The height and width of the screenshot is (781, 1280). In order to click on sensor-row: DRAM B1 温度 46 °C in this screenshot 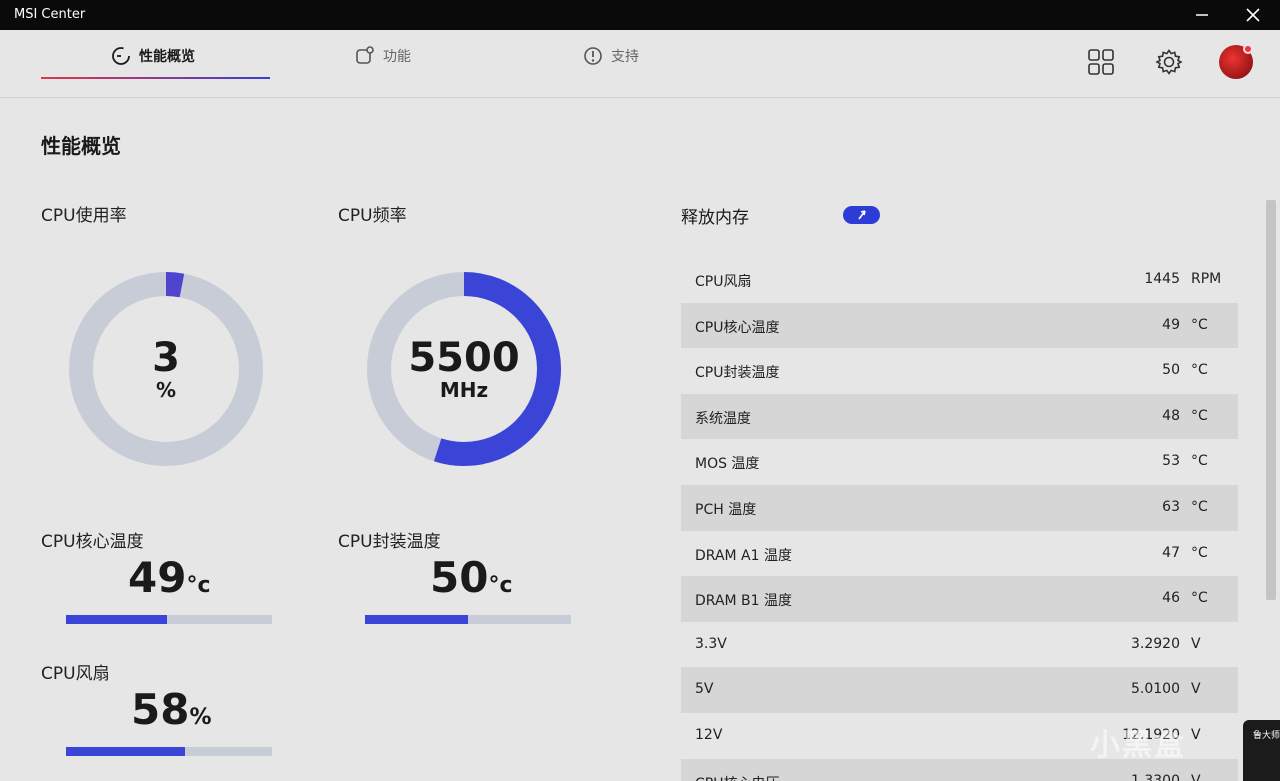, I will do `click(959, 599)`.